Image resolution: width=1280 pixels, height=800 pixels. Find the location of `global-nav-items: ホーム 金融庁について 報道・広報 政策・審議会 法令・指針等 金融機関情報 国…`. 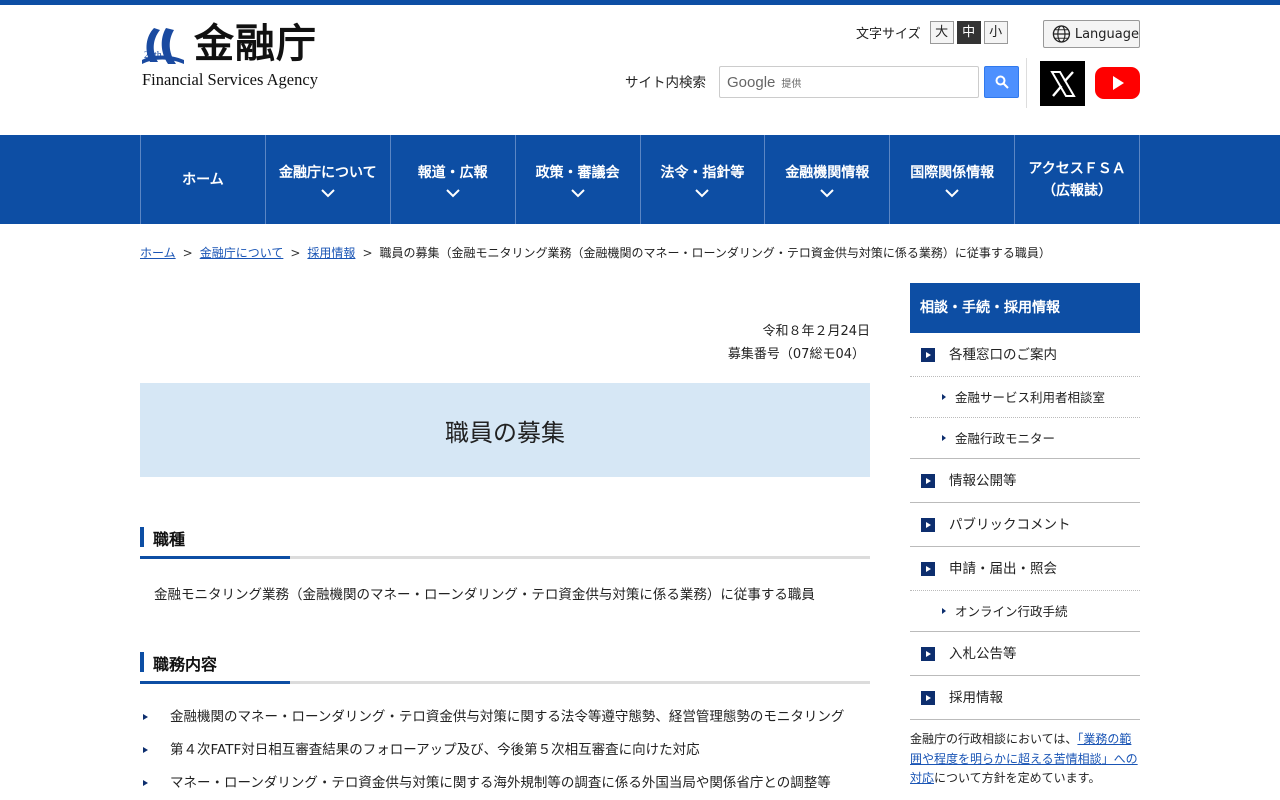

global-nav-items: ホーム 金融庁について 報道・広報 政策・審議会 法令・指針等 金融機関情報 国… is located at coordinates (640, 179).